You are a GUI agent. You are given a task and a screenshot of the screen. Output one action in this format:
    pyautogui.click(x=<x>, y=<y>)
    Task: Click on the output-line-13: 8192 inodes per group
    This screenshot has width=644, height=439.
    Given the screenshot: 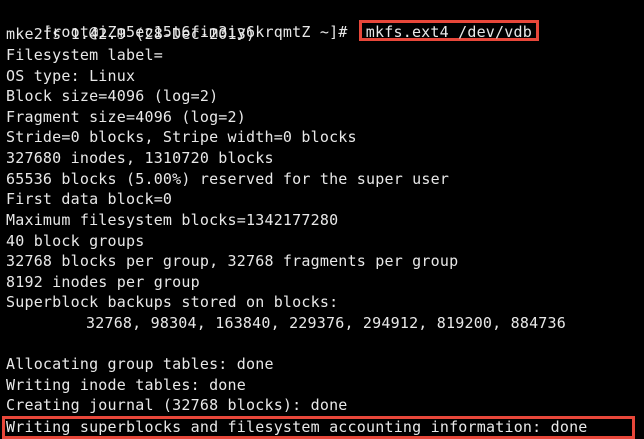 What is the action you would take?
    pyautogui.click(x=103, y=282)
    